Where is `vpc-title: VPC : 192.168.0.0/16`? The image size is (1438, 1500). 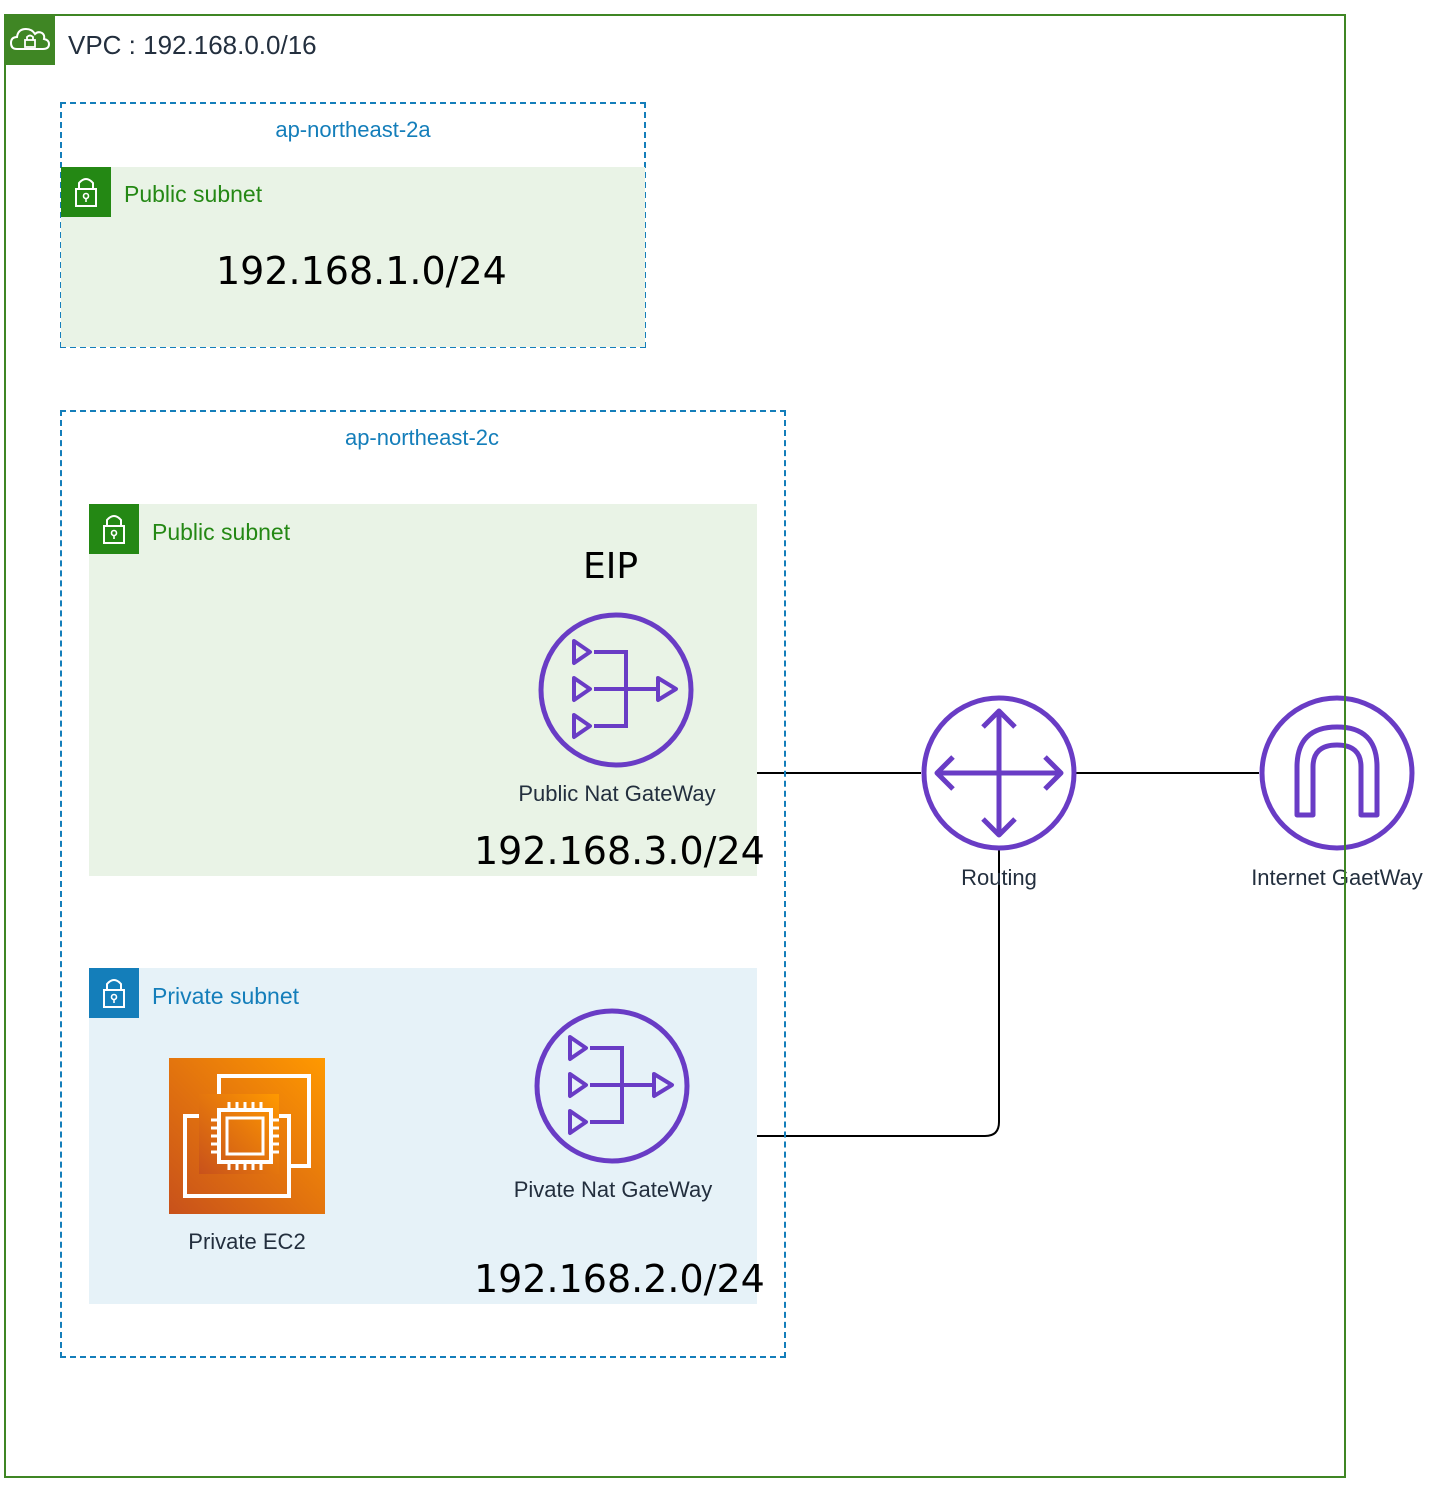
vpc-title: VPC : 192.168.0.0/16 is located at coordinates (192, 45).